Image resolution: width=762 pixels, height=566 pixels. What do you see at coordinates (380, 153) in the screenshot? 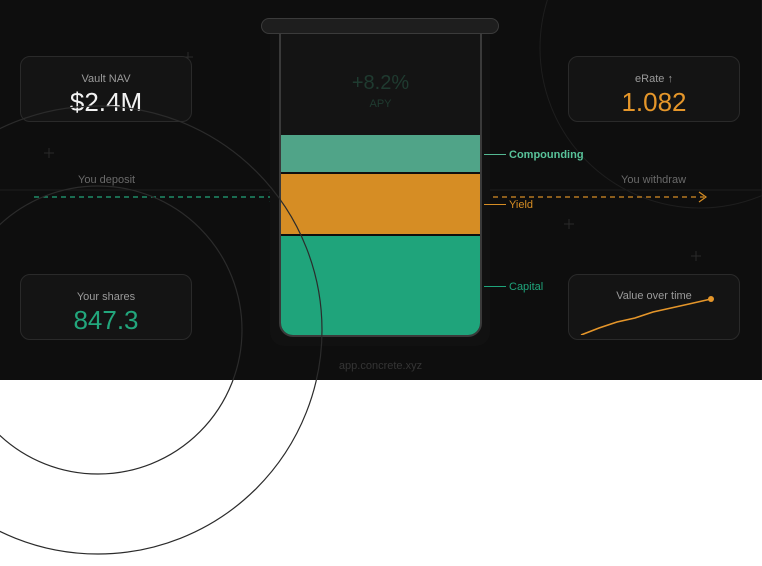
I see `compounding-layer` at bounding box center [380, 153].